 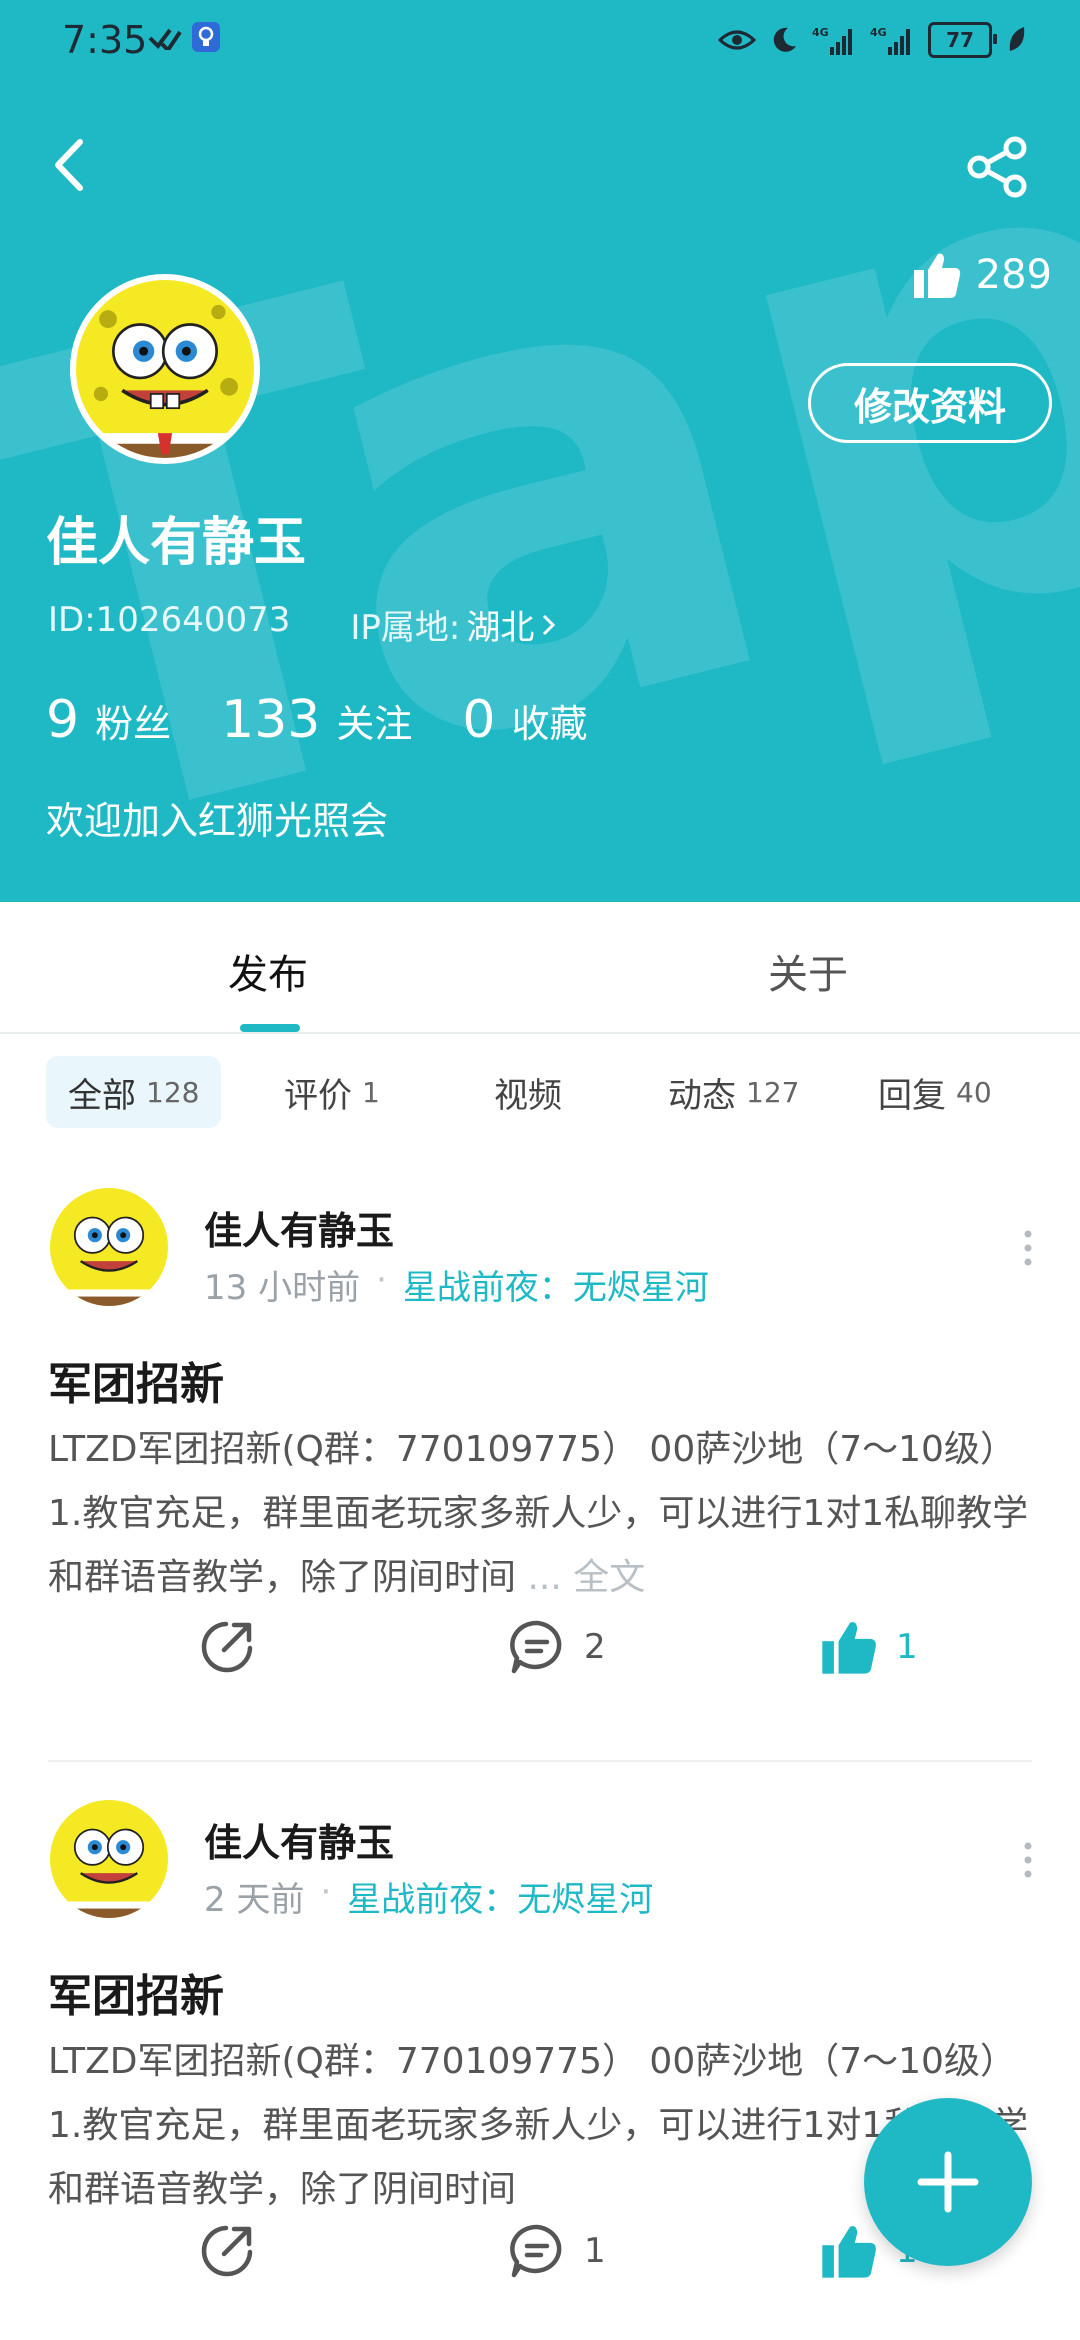 I want to click on status-bar: 7:35 4G 4G 77, so click(x=540, y=40).